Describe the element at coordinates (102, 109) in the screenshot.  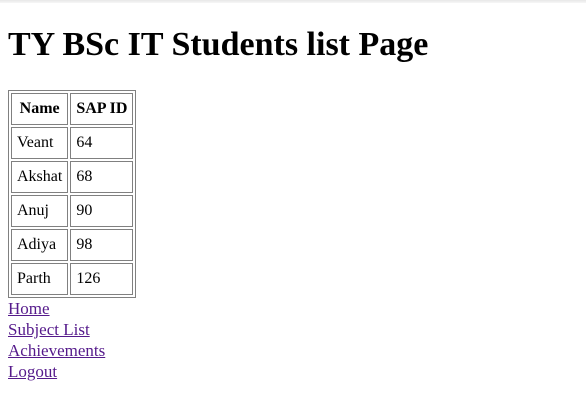
I see `column-header-sap-id: SAP ID` at that location.